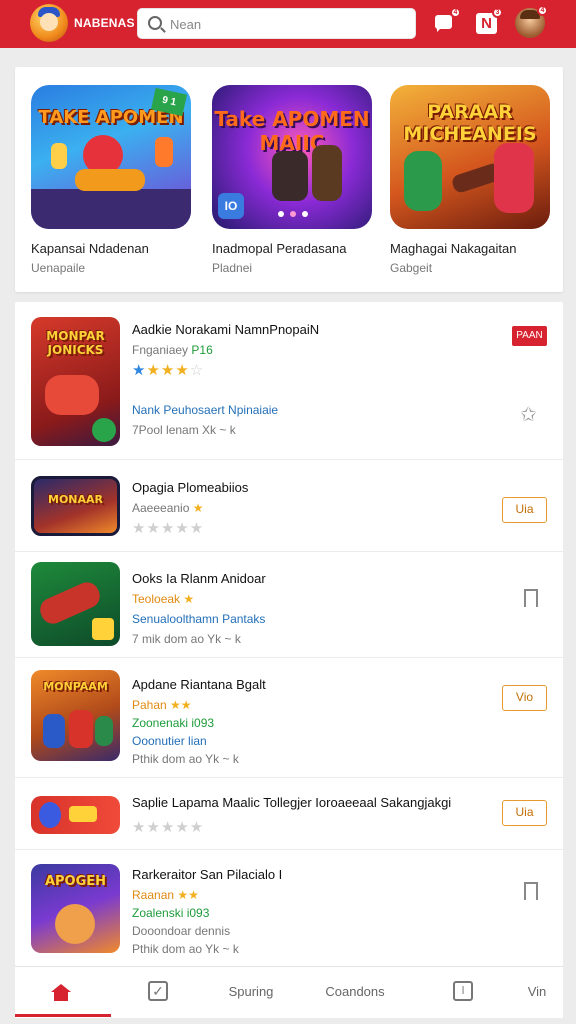 This screenshot has height=1024, width=576. I want to click on featured-title: Maghagai Nakagaitan, so click(453, 248).